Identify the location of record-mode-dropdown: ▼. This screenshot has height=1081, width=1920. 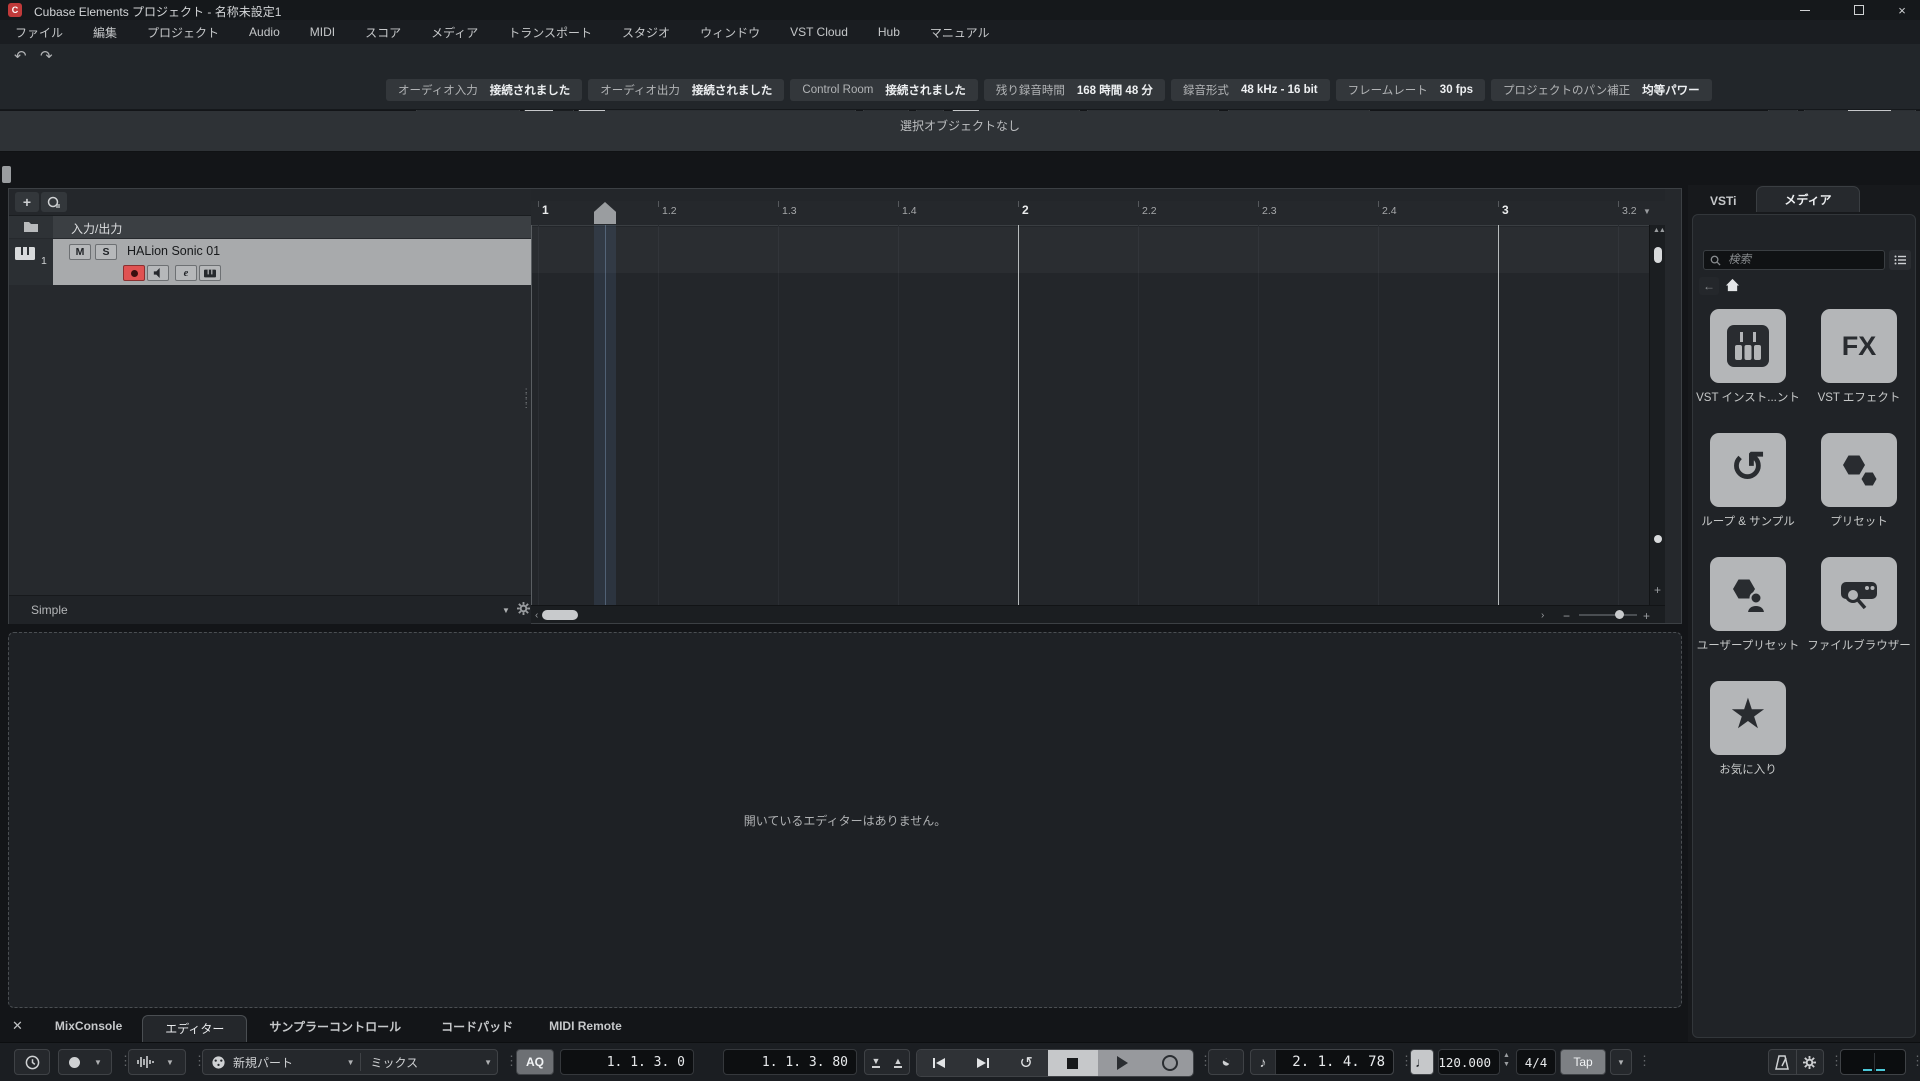
(98, 1062).